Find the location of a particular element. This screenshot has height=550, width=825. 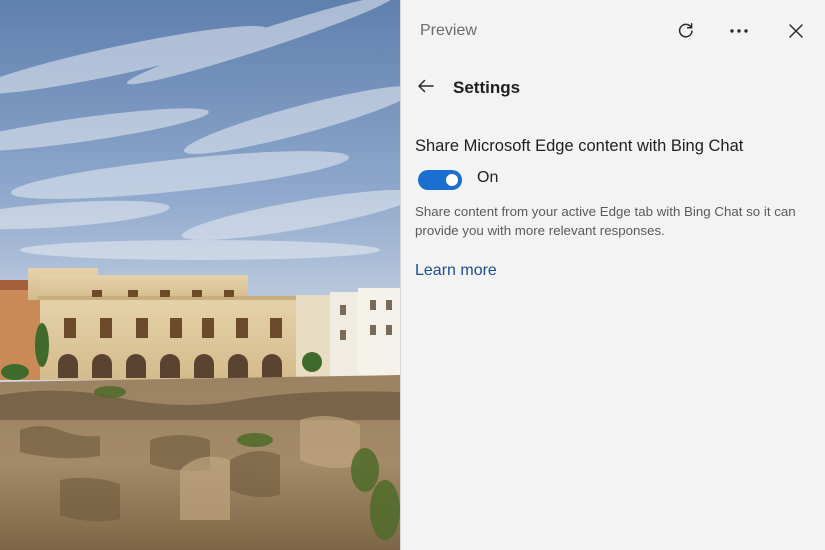

close-icon is located at coordinates (796, 31).